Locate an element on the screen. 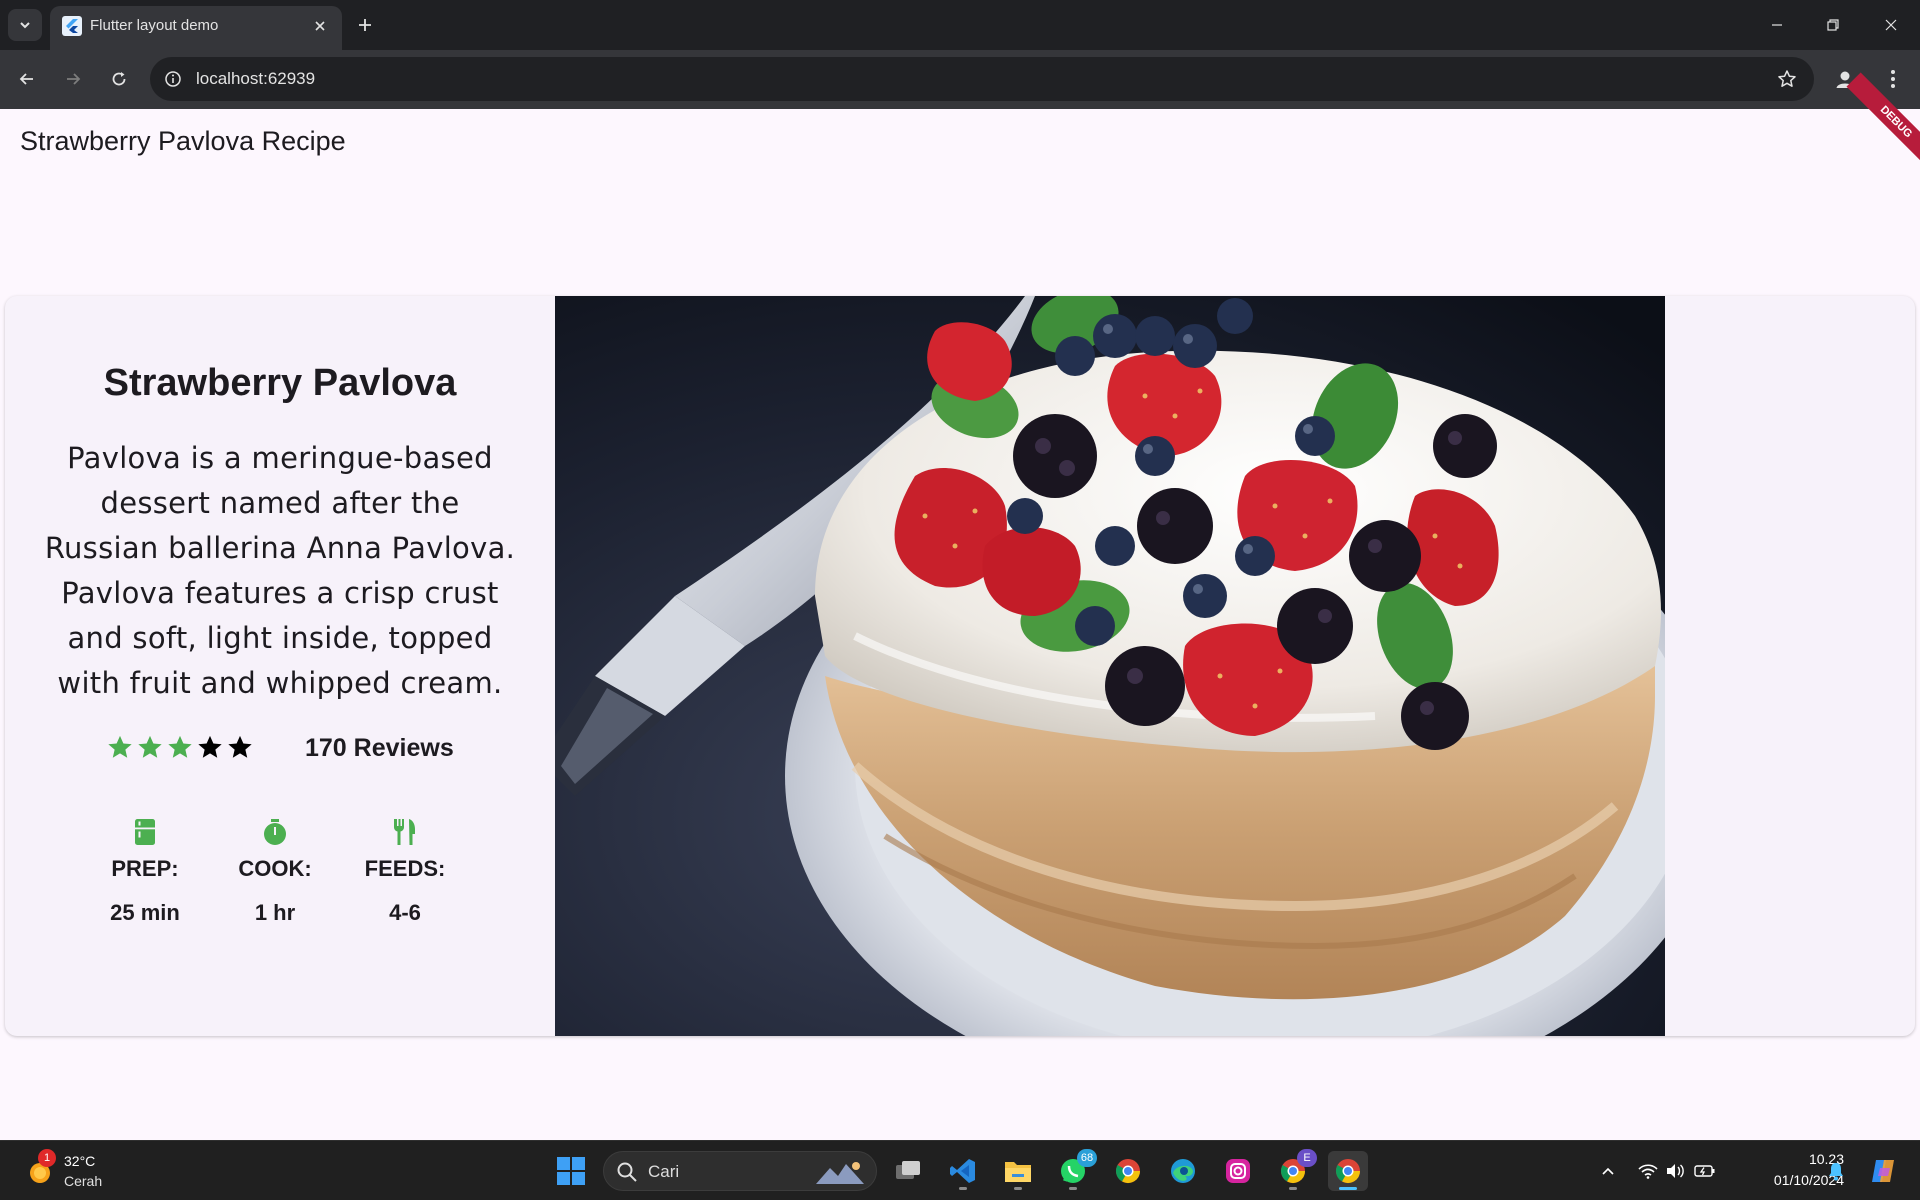 The height and width of the screenshot is (1200, 1920). taskbar-file-explorer is located at coordinates (1018, 1171).